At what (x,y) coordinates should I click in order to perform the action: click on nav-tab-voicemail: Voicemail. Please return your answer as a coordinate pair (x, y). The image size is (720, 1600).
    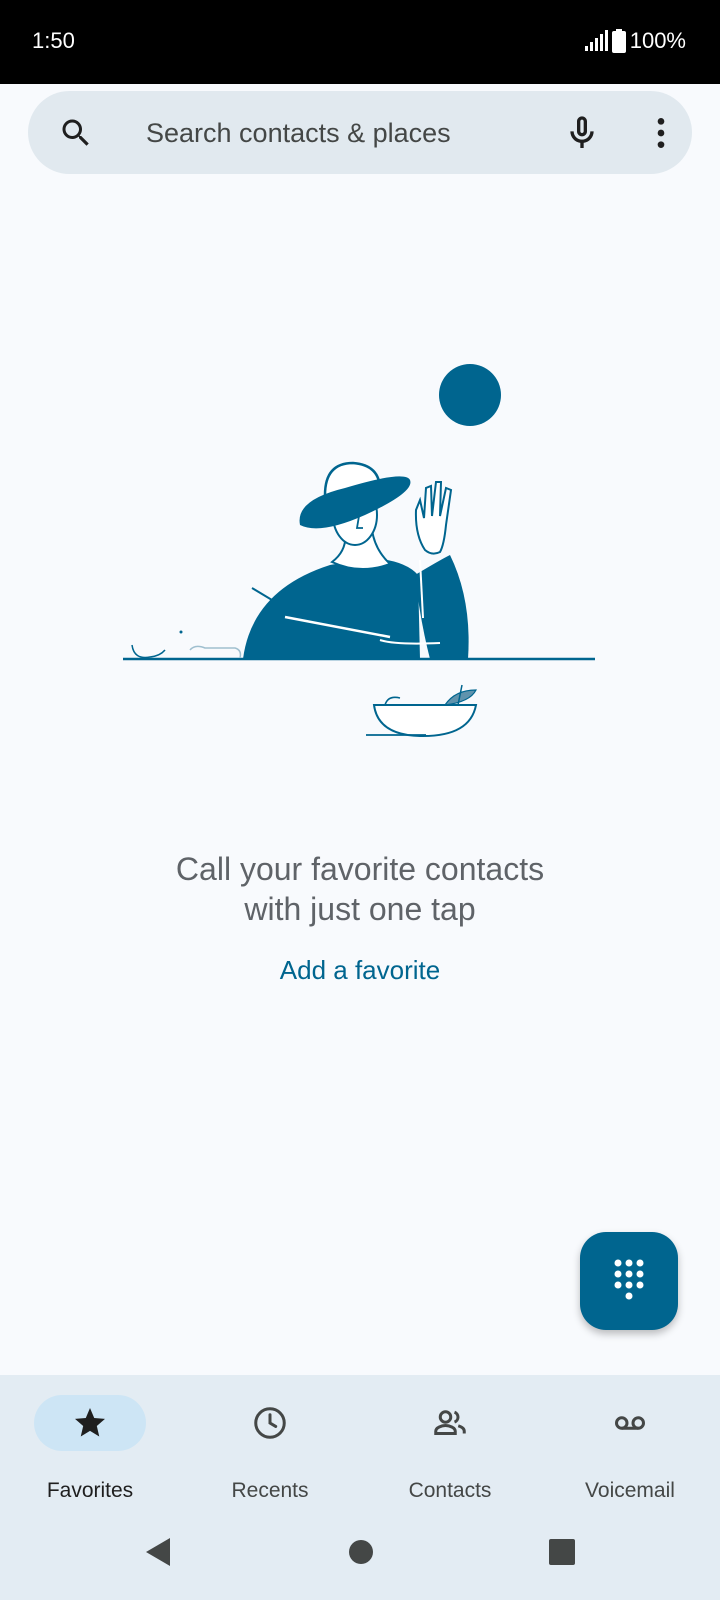
    Looking at the image, I should click on (630, 1450).